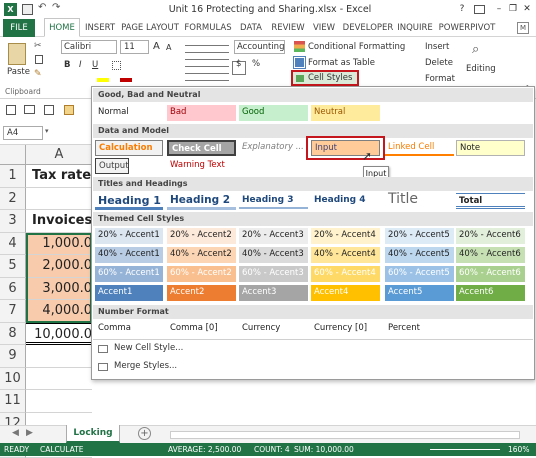 The image size is (536, 458). Describe the element at coordinates (490, 293) in the screenshot. I see `style-accent-6-level-4: Accent6` at that location.